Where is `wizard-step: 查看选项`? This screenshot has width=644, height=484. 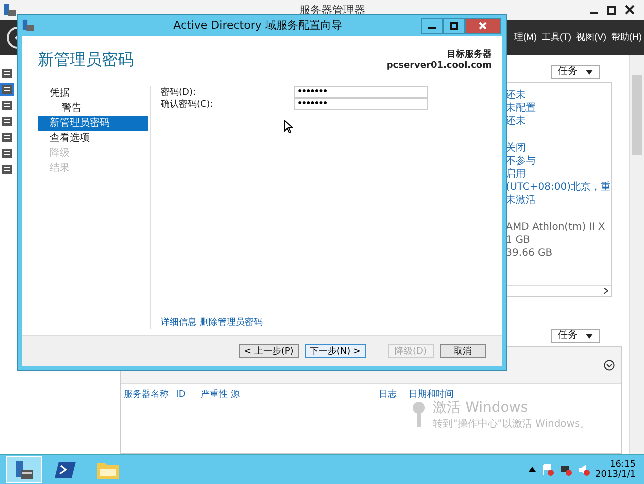
wizard-step: 查看选项 is located at coordinates (93, 138).